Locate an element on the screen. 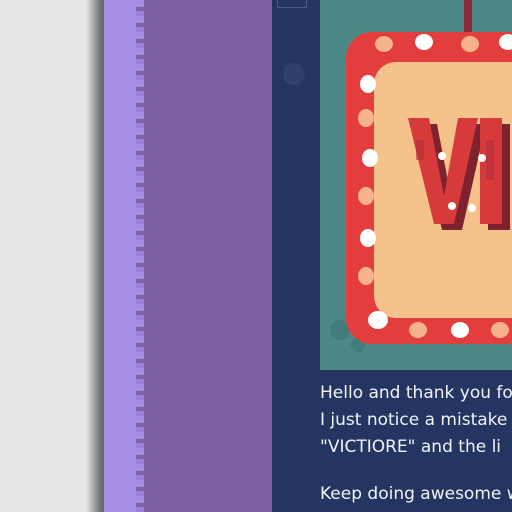 Image resolution: width=512 pixels, height=512 pixels. decorative-dot-icon is located at coordinates (294, 74).